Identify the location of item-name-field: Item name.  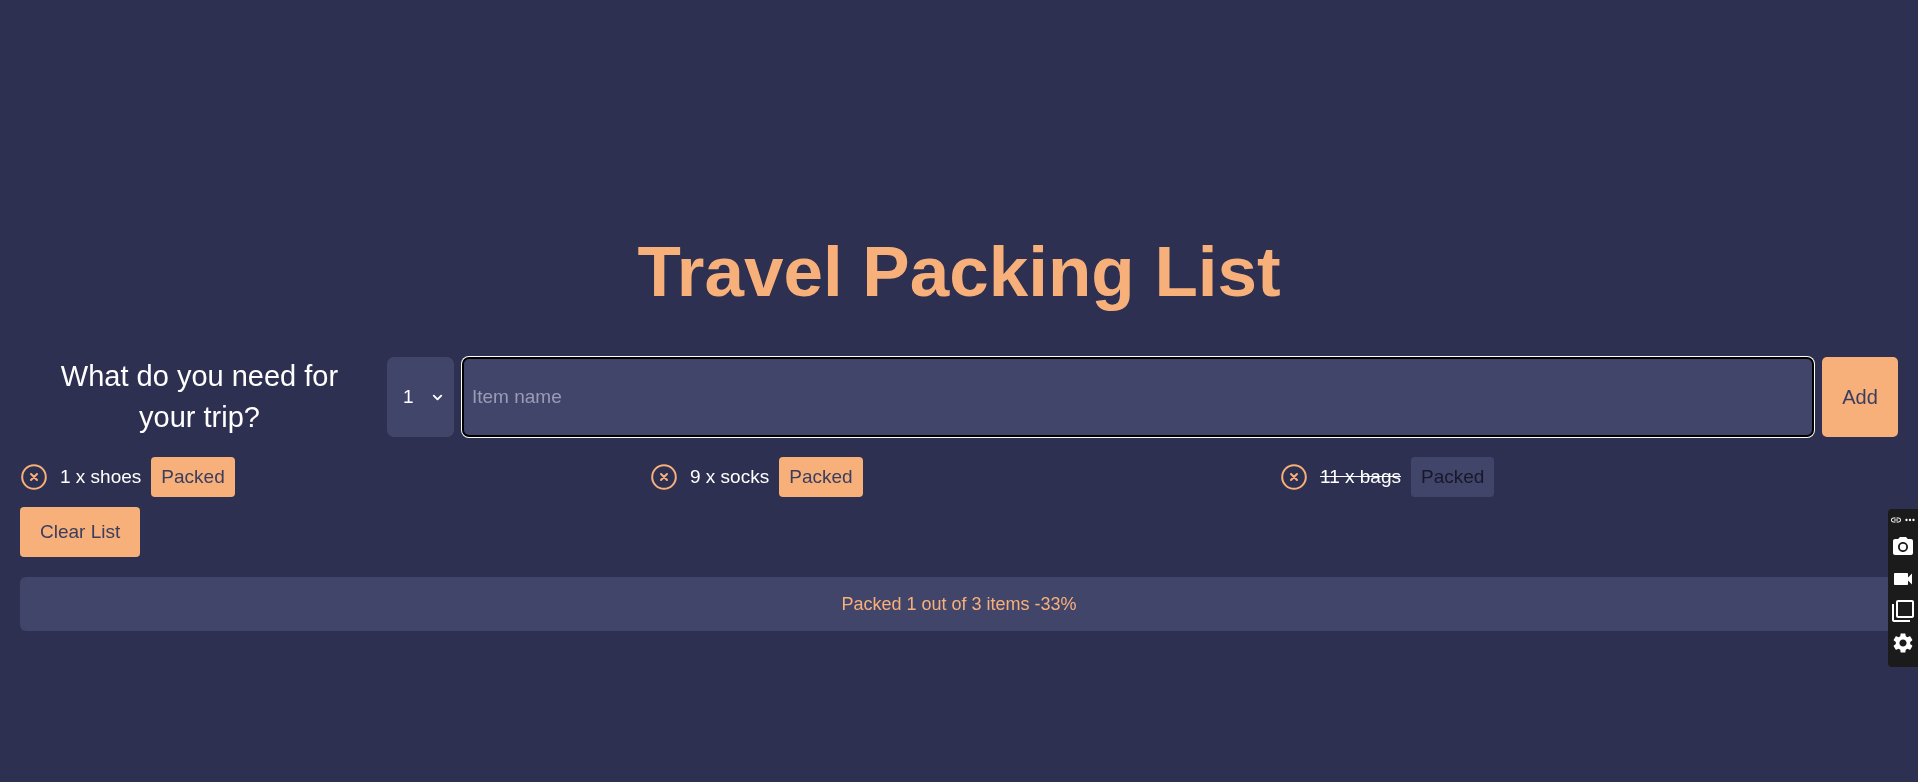
(1138, 397).